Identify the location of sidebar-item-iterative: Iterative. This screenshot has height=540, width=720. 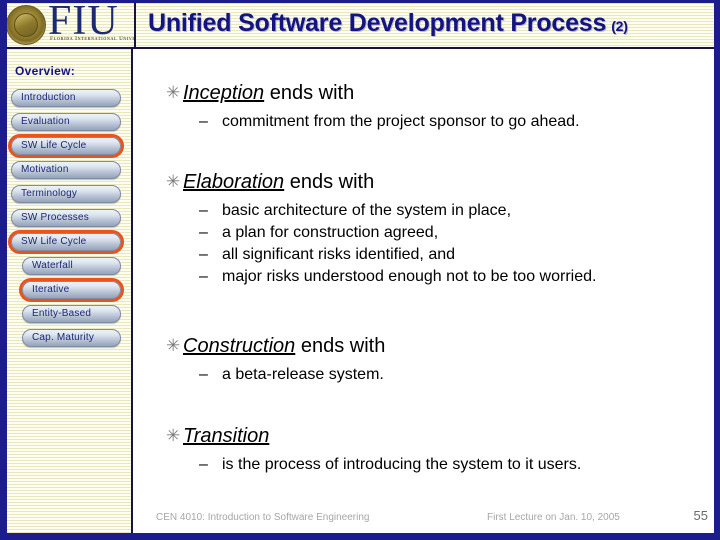
(68, 290).